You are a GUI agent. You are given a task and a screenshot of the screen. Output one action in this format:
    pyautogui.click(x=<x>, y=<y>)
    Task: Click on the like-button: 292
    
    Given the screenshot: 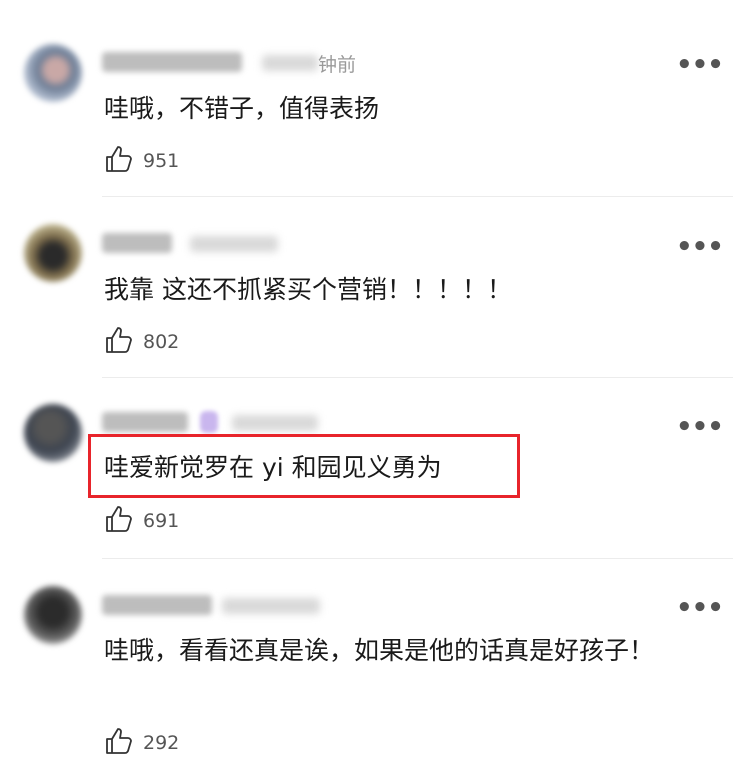 What is the action you would take?
    pyautogui.click(x=141, y=743)
    